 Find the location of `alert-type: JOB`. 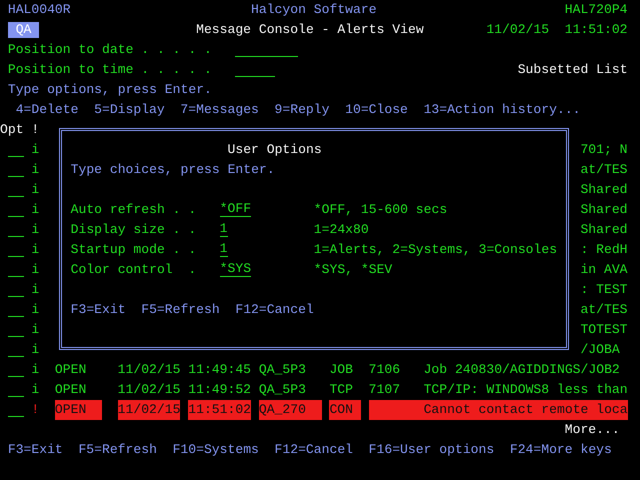

alert-type: JOB is located at coordinates (341, 370).